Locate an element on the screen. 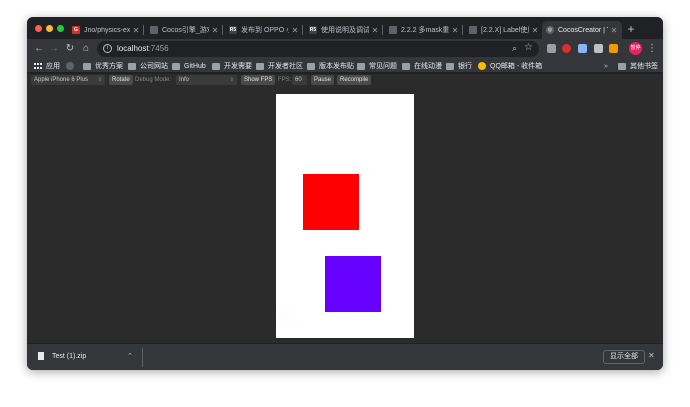 The height and width of the screenshot is (407, 690). url-text: localhost:7456 is located at coordinates (143, 49).